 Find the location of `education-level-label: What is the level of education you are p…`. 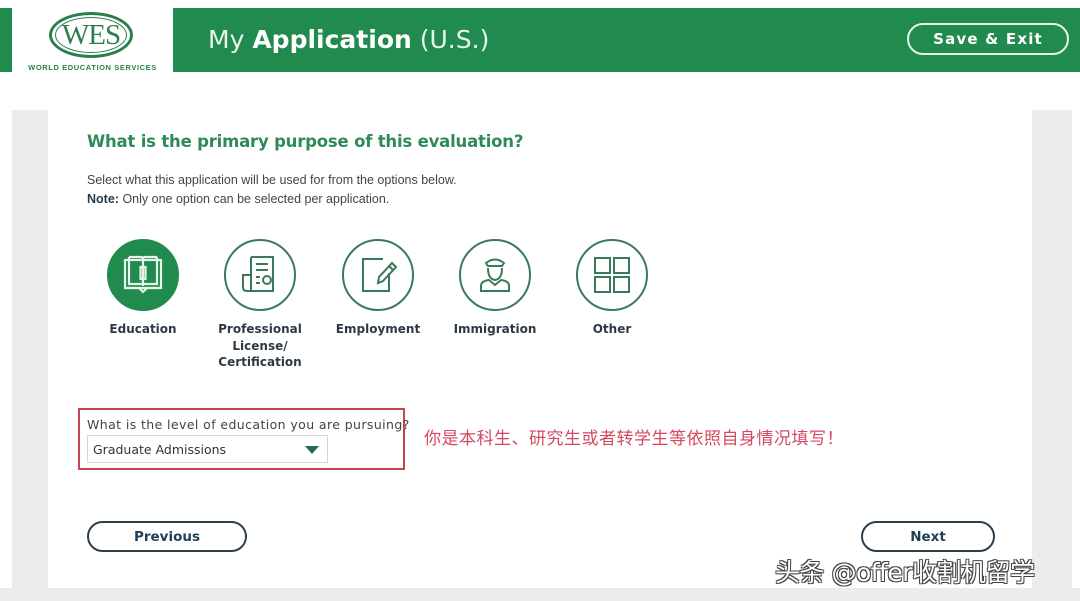

education-level-label: What is the level of education you are p… is located at coordinates (248, 424).